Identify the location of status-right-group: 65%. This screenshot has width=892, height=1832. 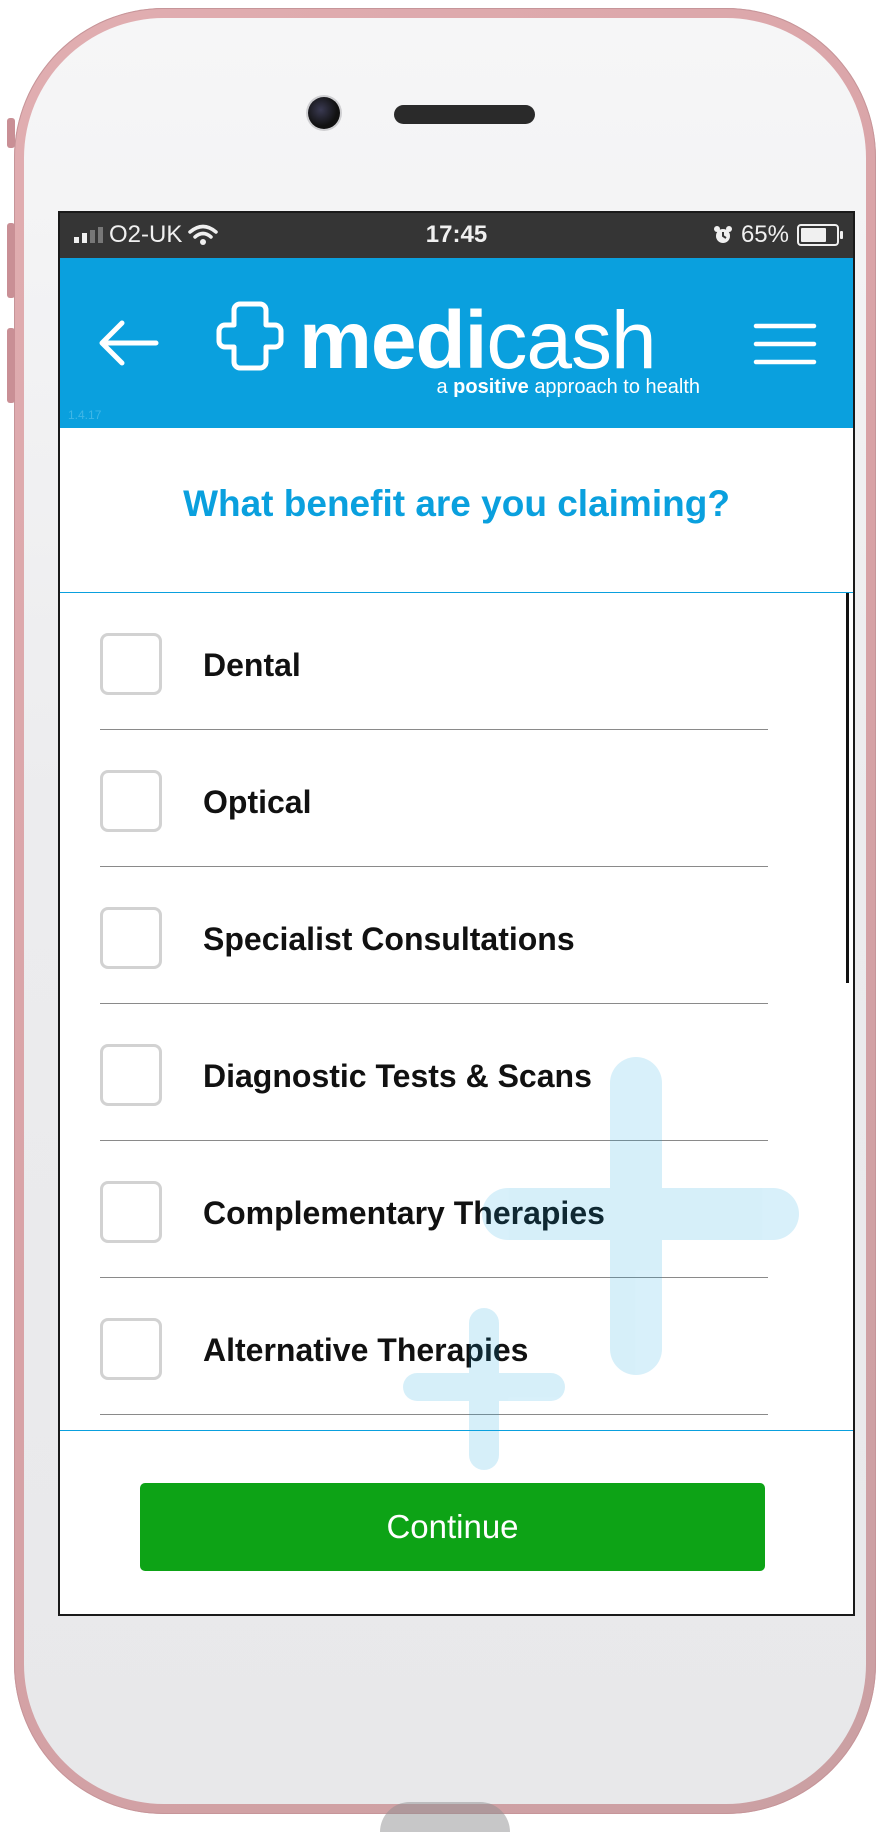
(778, 235).